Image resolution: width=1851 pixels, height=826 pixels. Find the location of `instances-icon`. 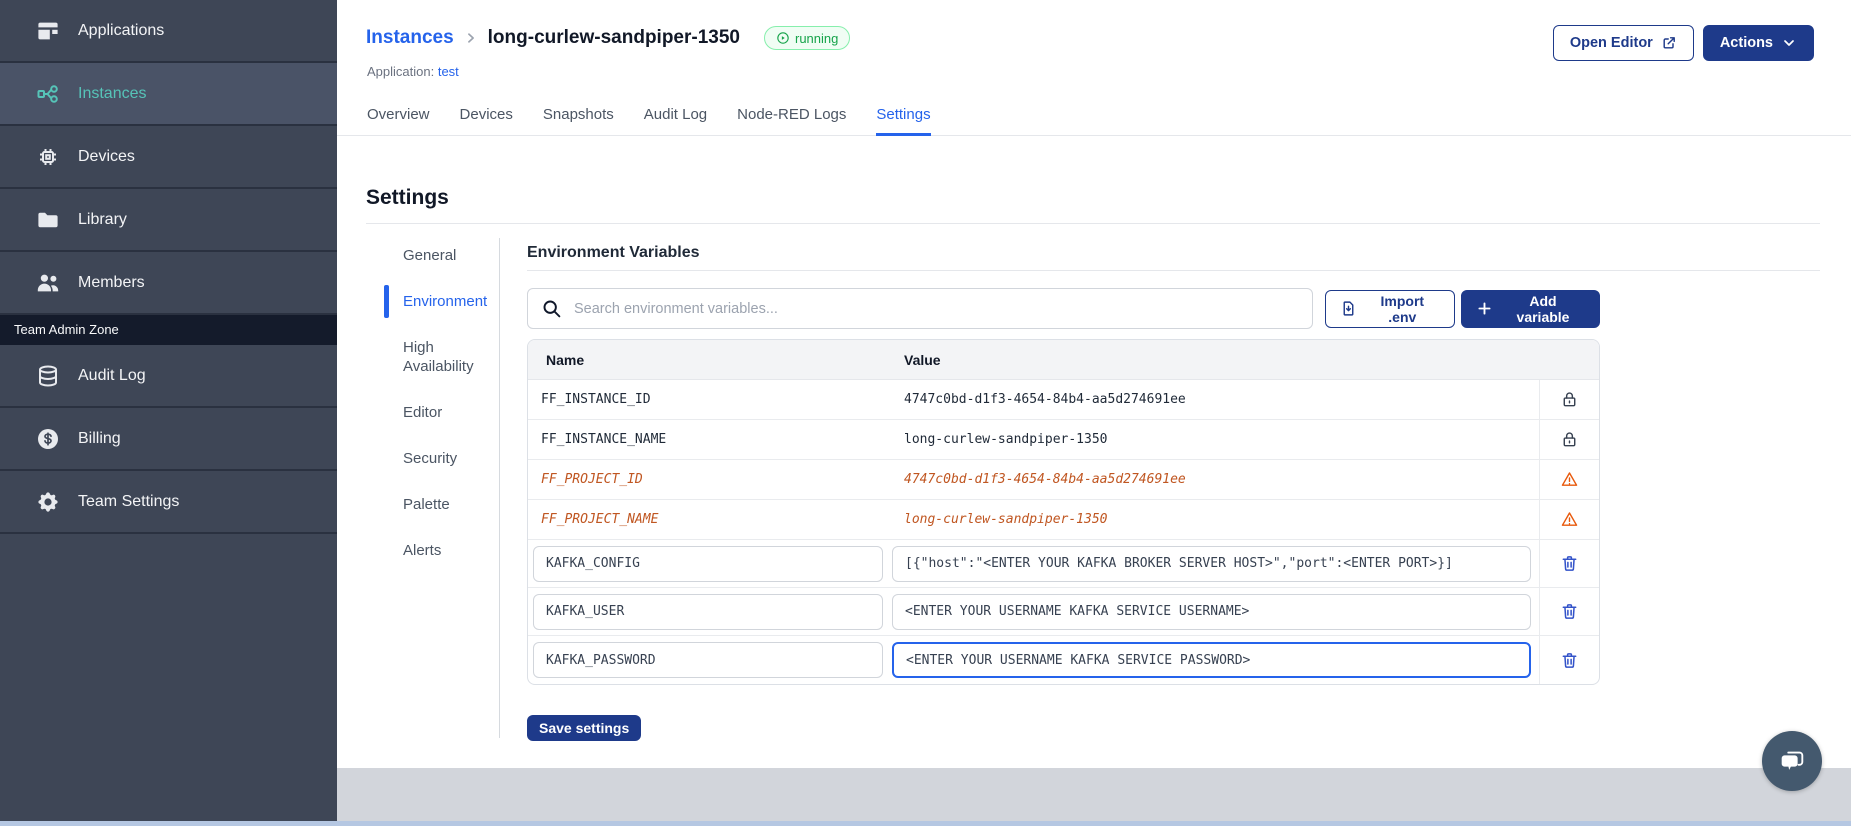

instances-icon is located at coordinates (48, 94).